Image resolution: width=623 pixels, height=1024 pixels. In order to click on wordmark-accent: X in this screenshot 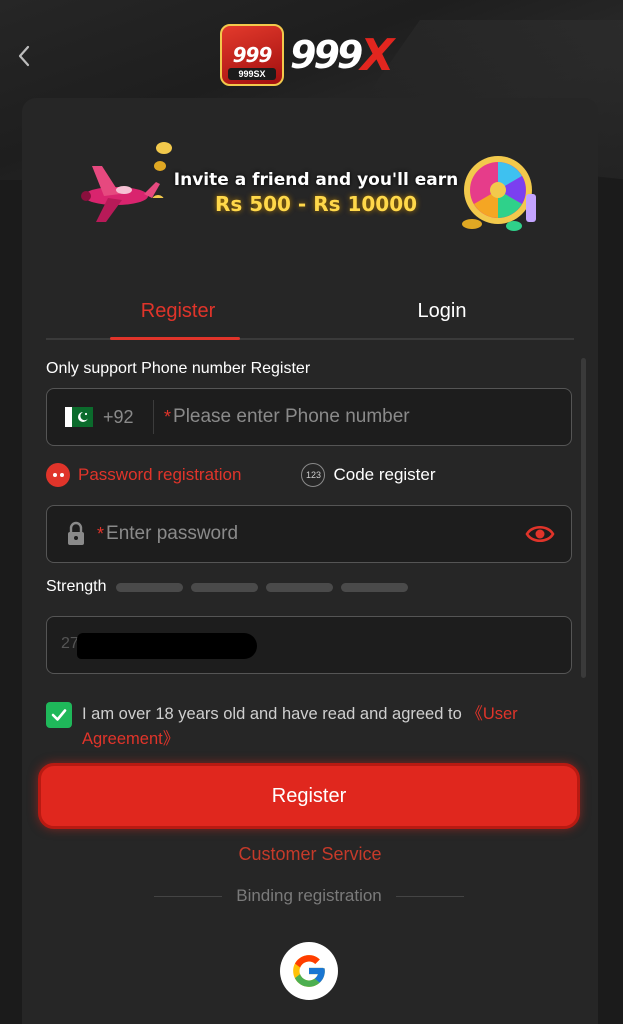, I will do `click(377, 55)`.